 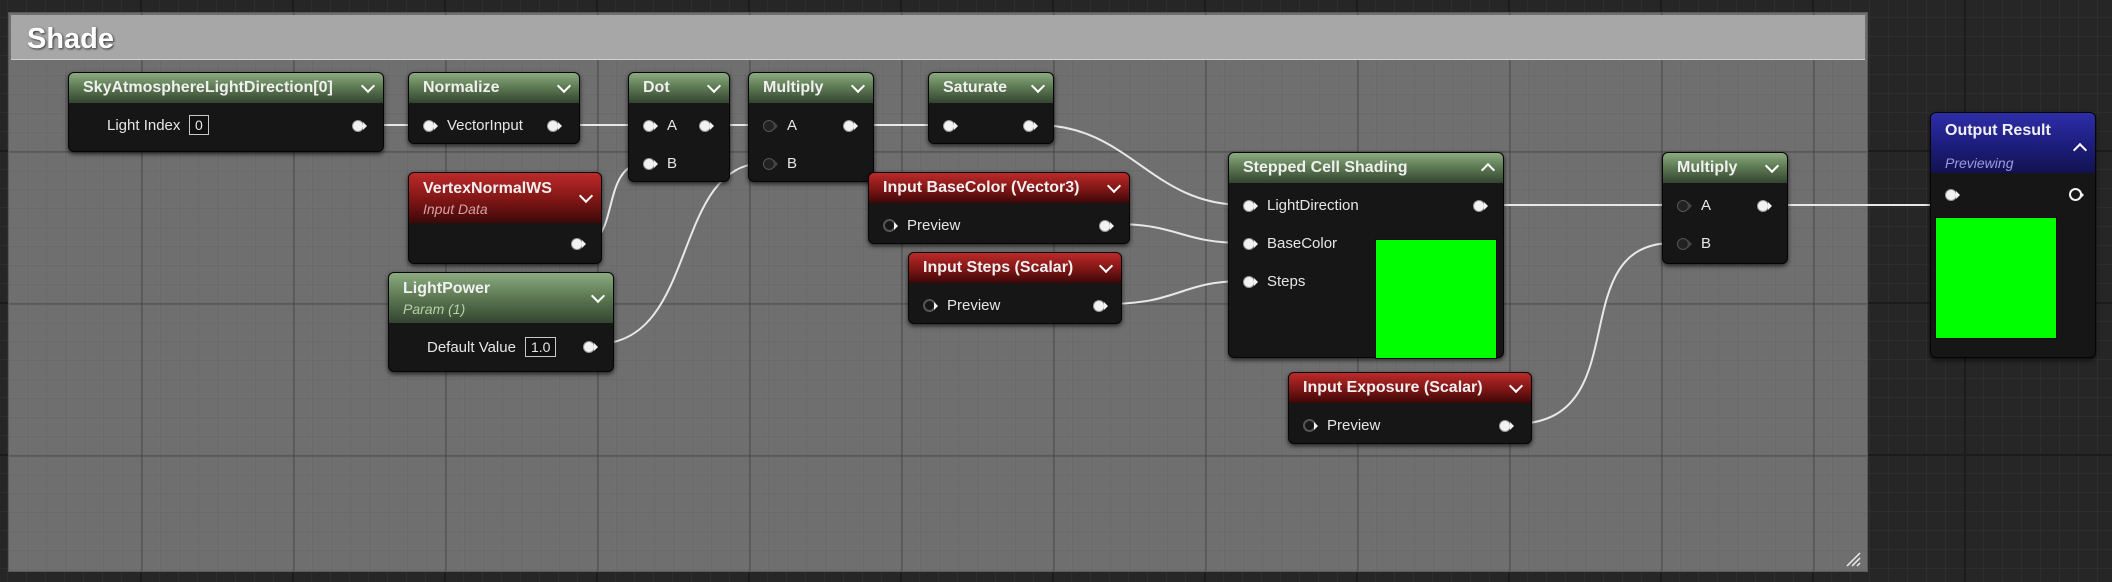 I want to click on node-title: SkyAtmosphereLightDirection[0], so click(x=208, y=87).